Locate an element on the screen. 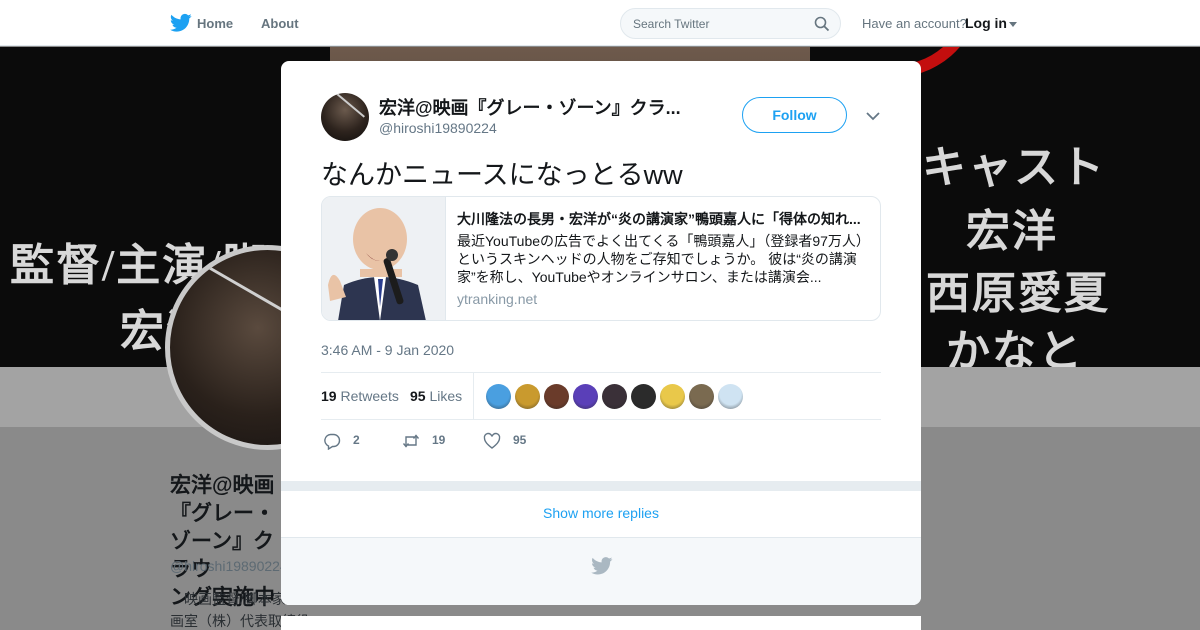  likes-stat: 95 Likes is located at coordinates (436, 396).